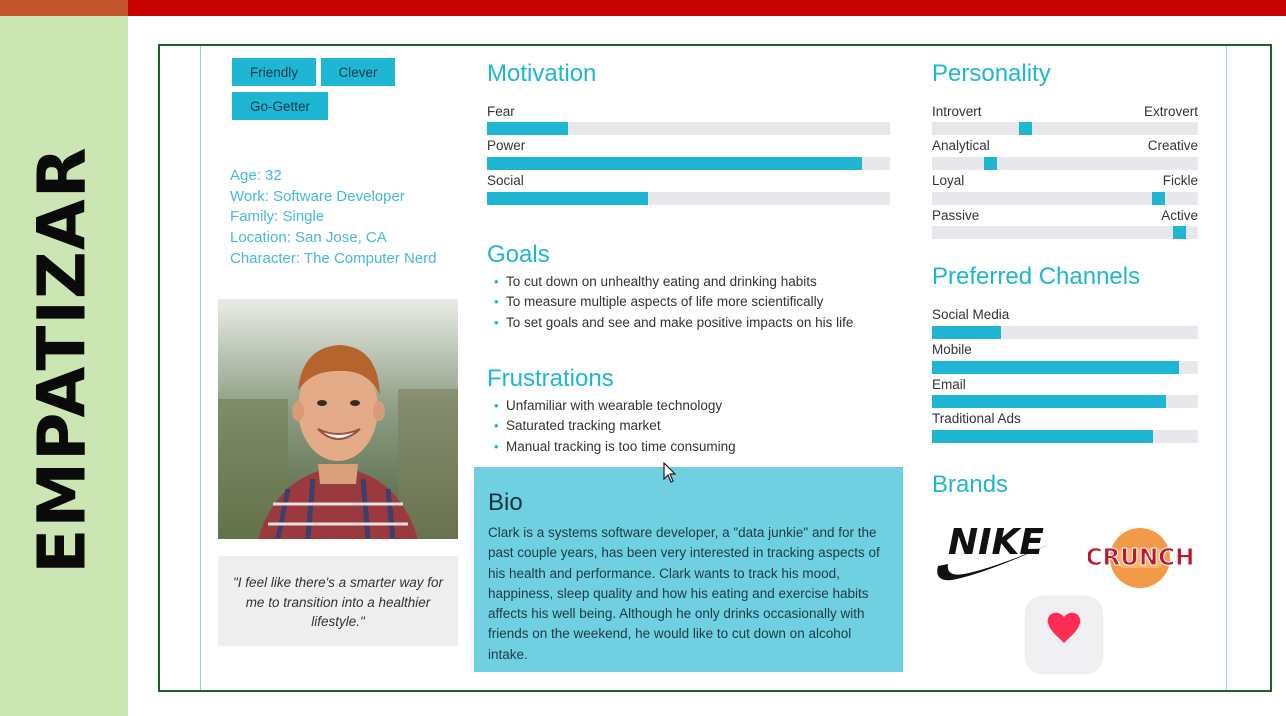 This screenshot has height=716, width=1286. I want to click on info-work: Work: Software Developer, so click(317, 196).